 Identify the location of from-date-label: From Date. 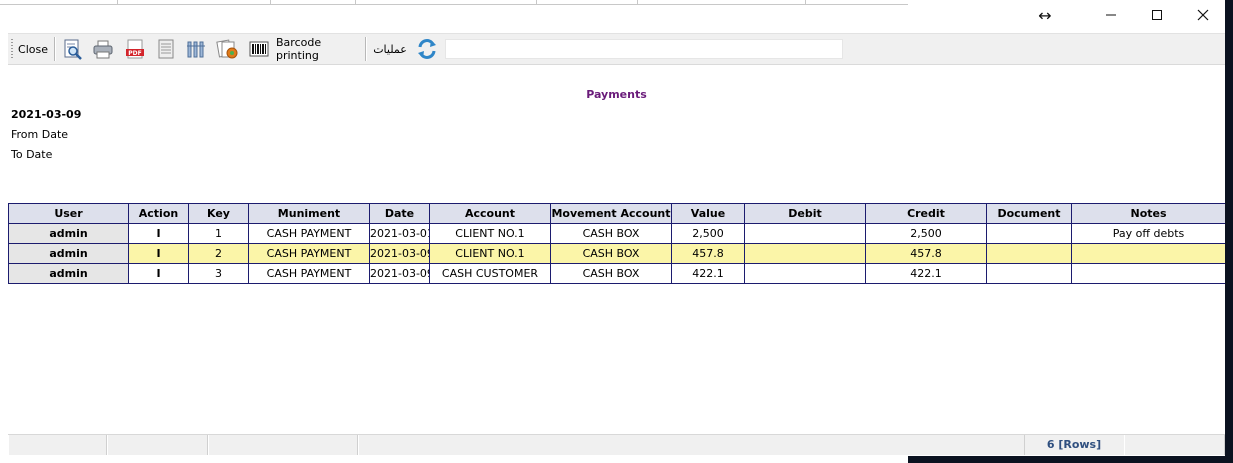
(40, 134).